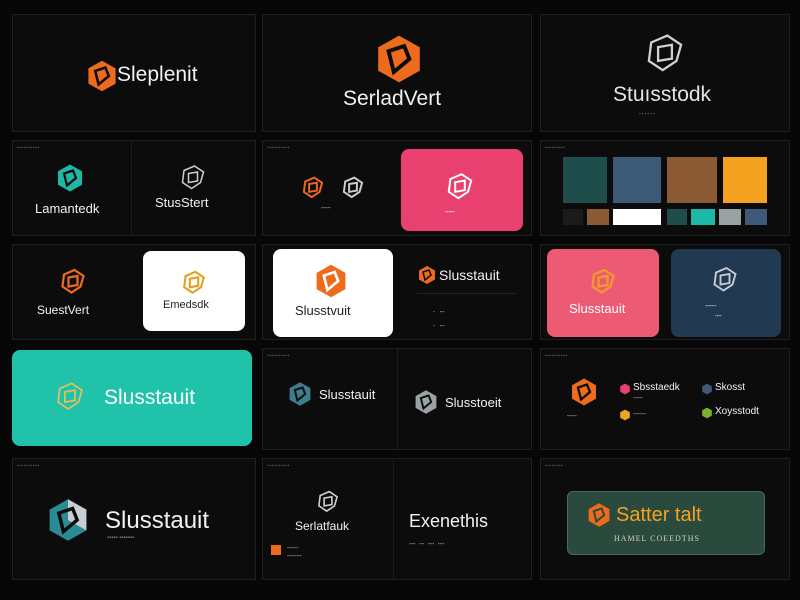 This screenshot has height=600, width=800. I want to click on brand-wordmark: SerladVert, so click(392, 98).